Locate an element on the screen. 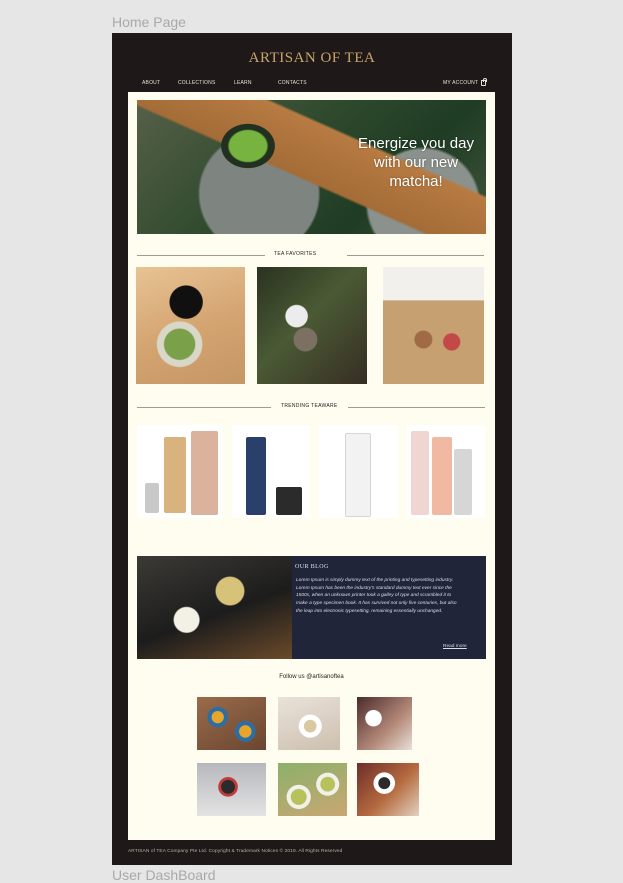  brand-logo: ARTISAN OF TEA is located at coordinates (312, 58).